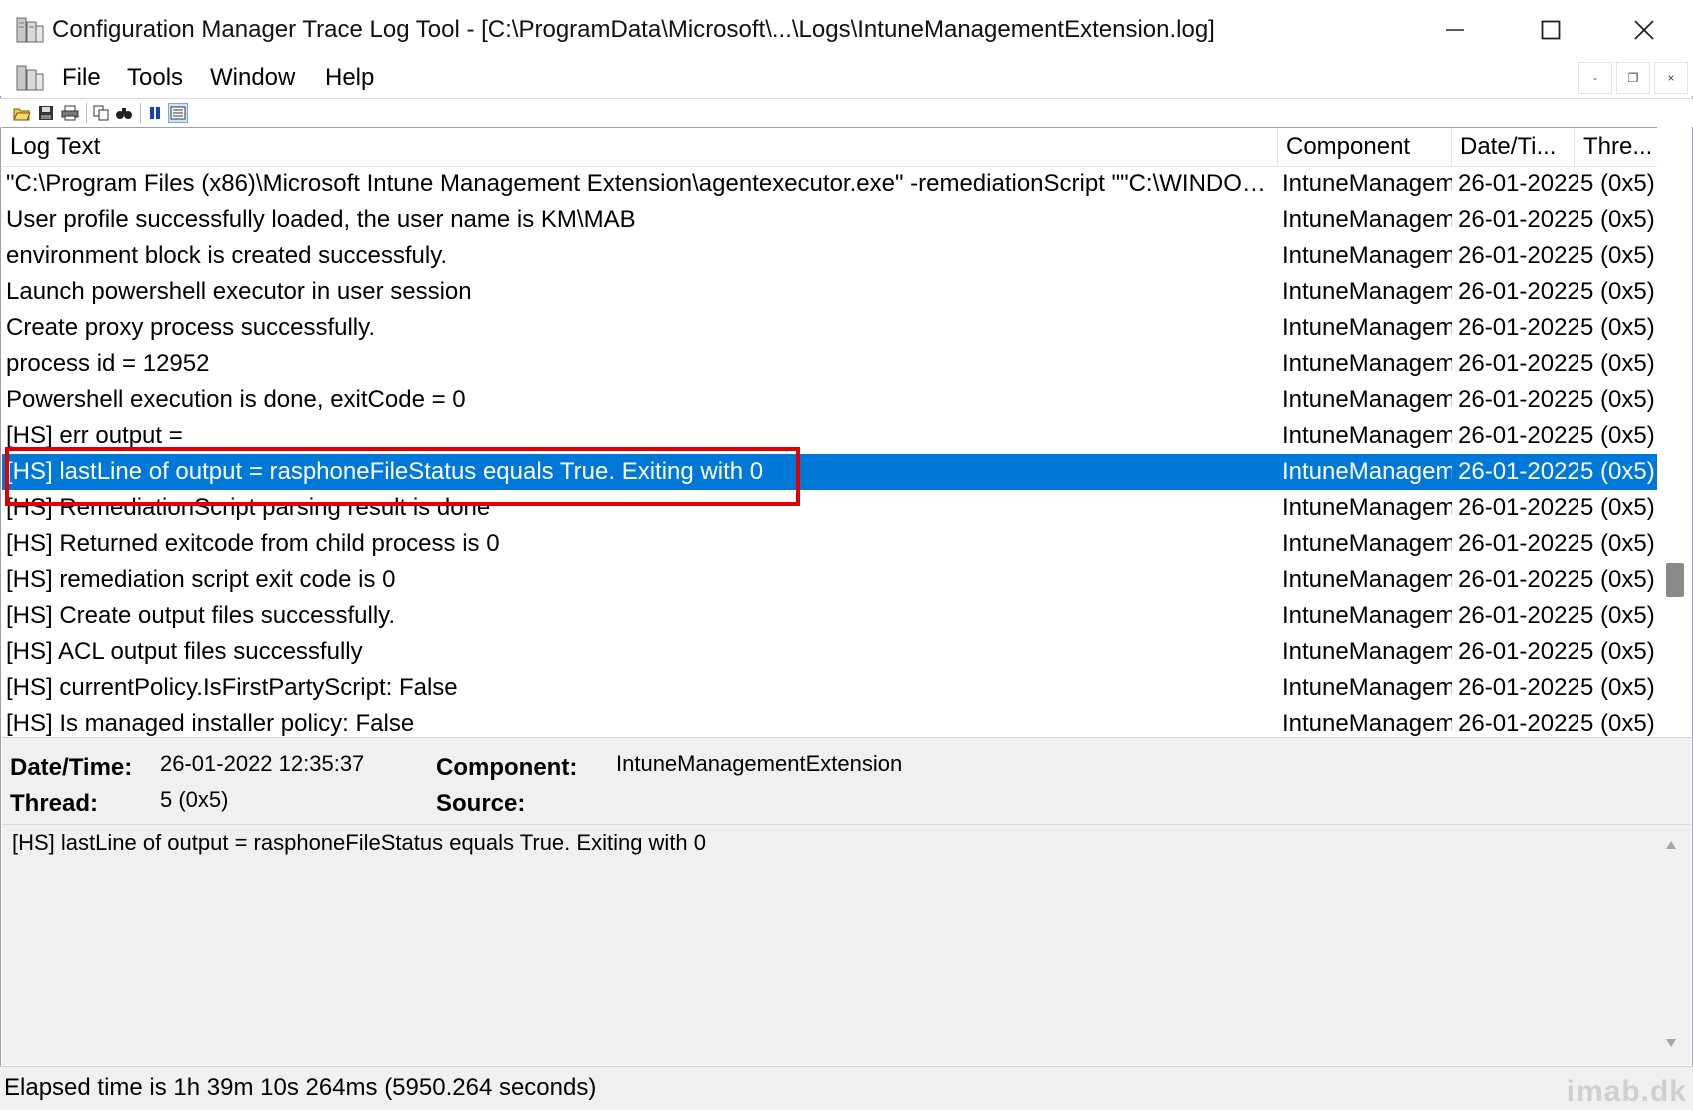  Describe the element at coordinates (201, 579) in the screenshot. I see `log-text-cell: [HS] remediation script exit code is 0` at that location.